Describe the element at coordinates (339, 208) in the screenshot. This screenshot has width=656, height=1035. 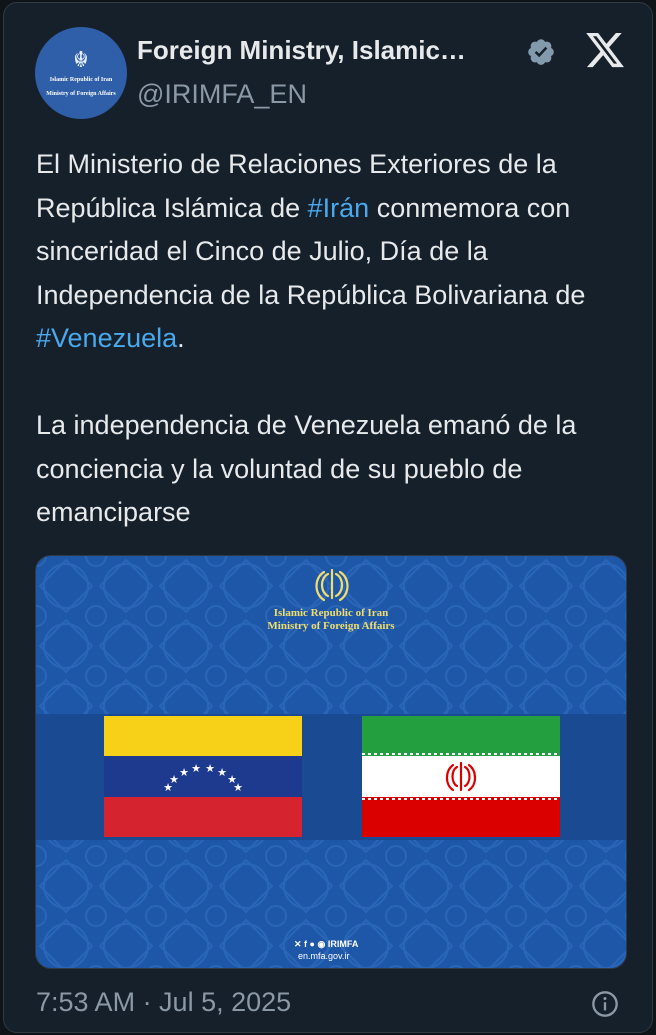
I see `hashtag-link-iran: #Irán` at that location.